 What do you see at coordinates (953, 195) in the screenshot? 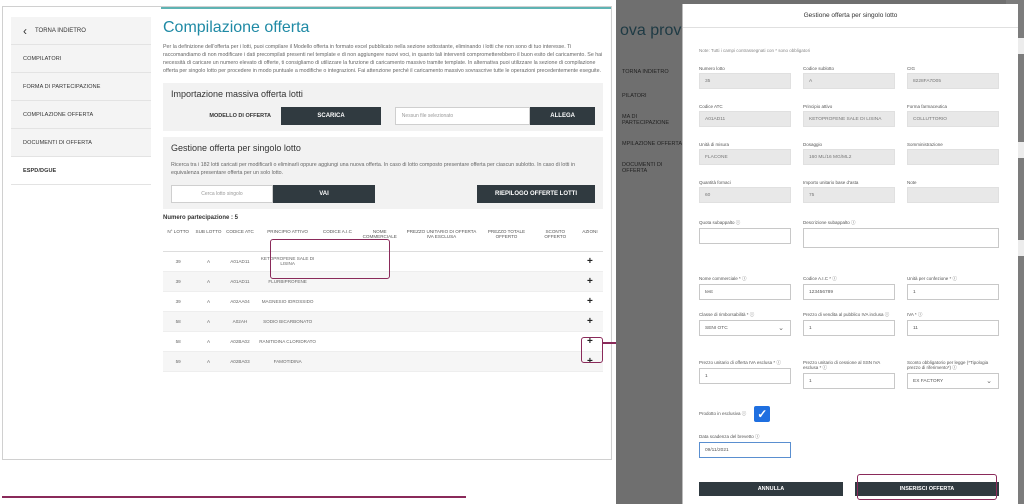
I see `field-value` at bounding box center [953, 195].